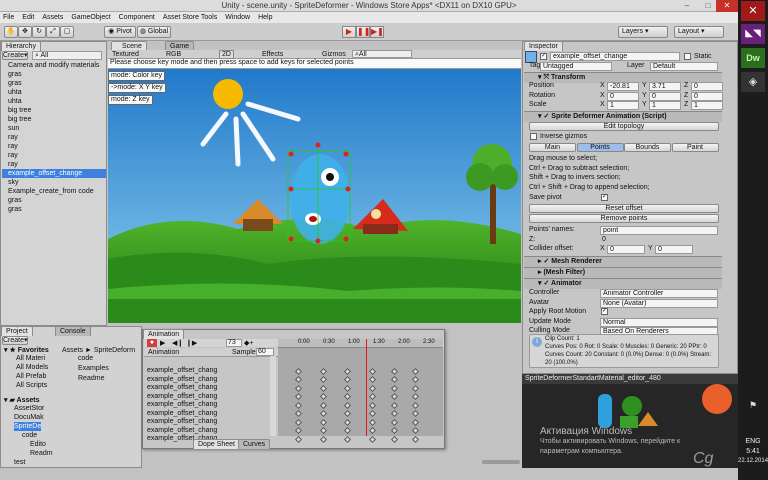  What do you see at coordinates (163, 352) in the screenshot?
I see `clip-dropdown: Animation` at bounding box center [163, 352].